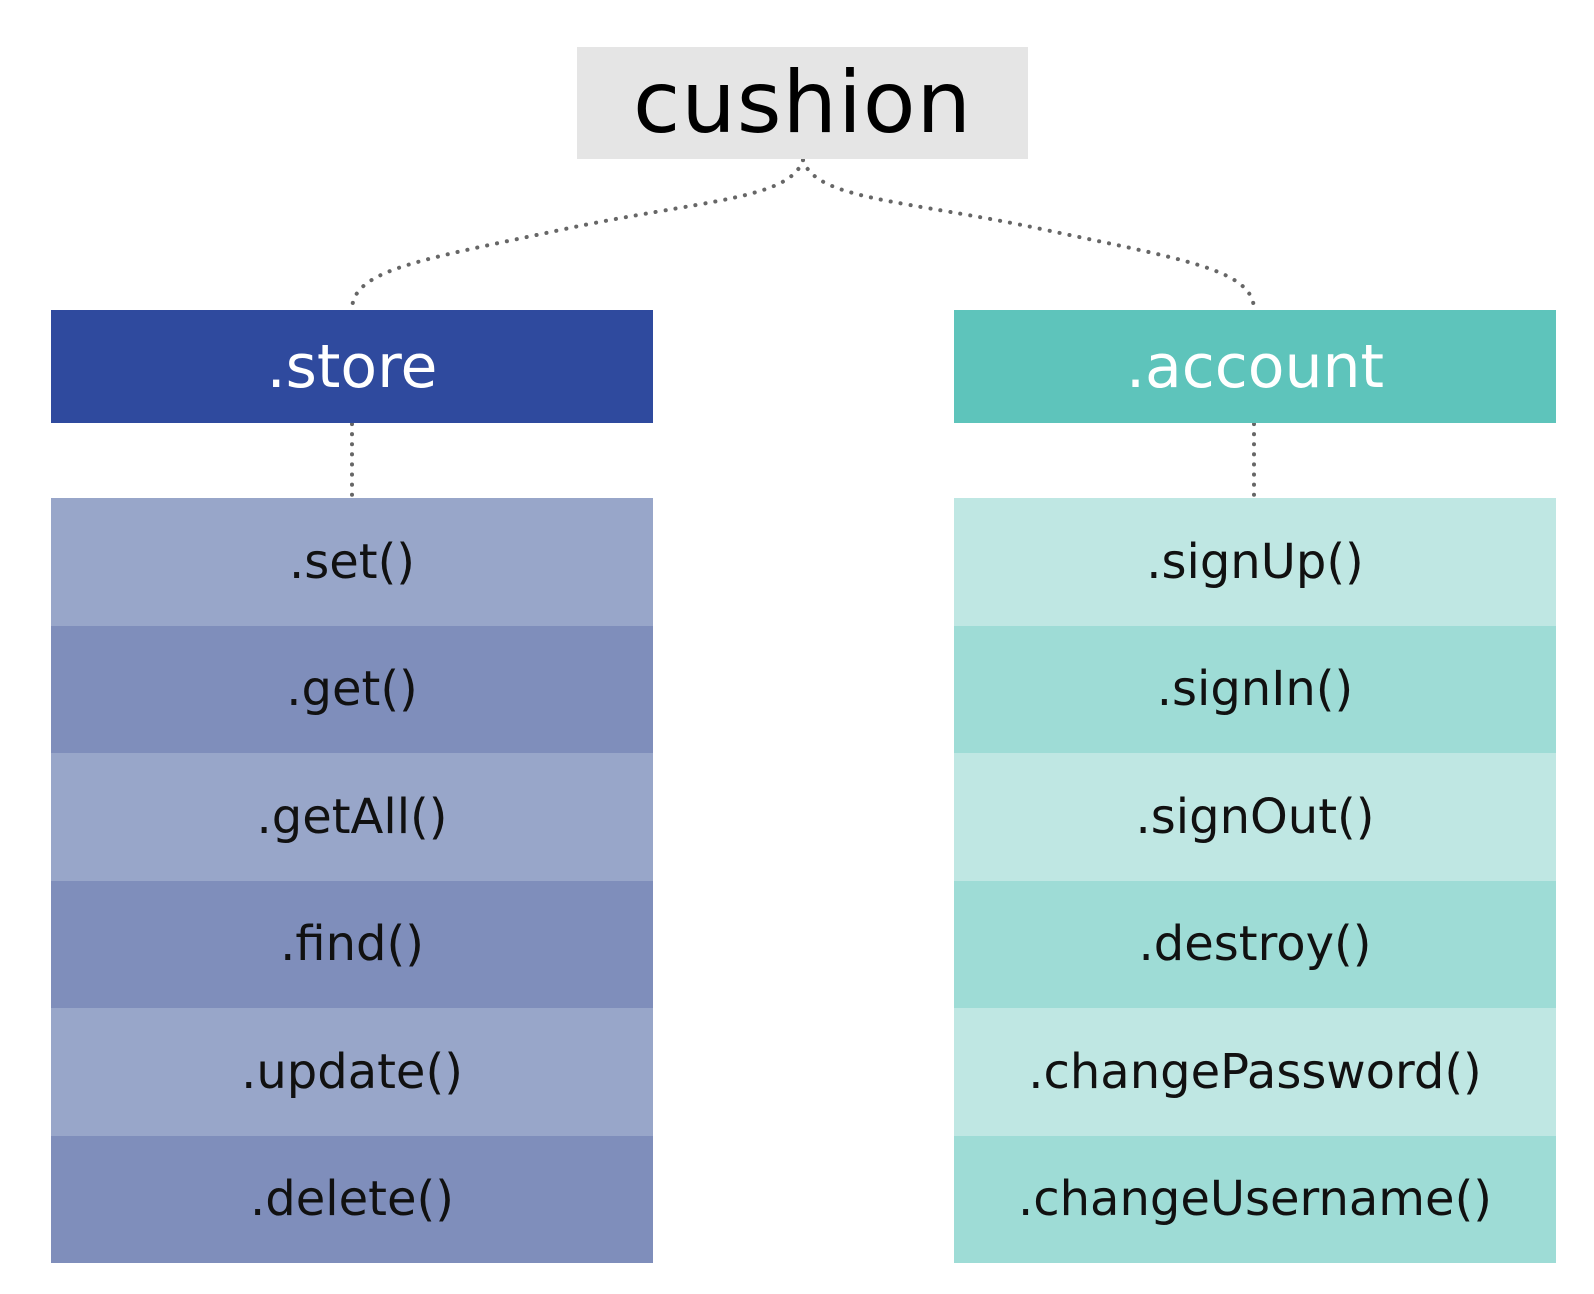 The height and width of the screenshot is (1294, 1594). I want to click on account-header-label: .account, so click(1255, 366).